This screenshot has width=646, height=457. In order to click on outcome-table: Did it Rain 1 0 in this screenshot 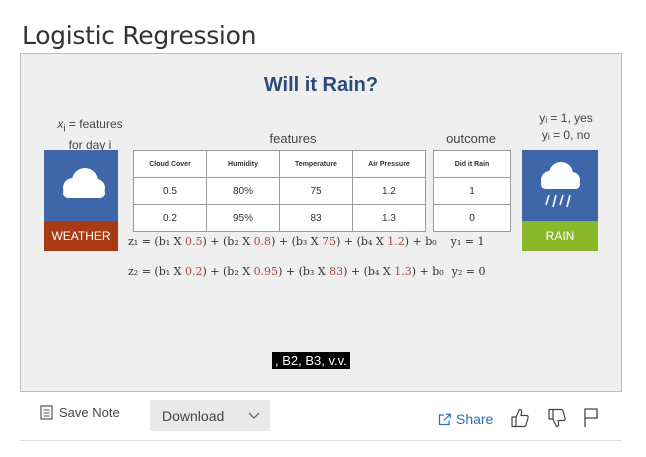, I will do `click(472, 191)`.